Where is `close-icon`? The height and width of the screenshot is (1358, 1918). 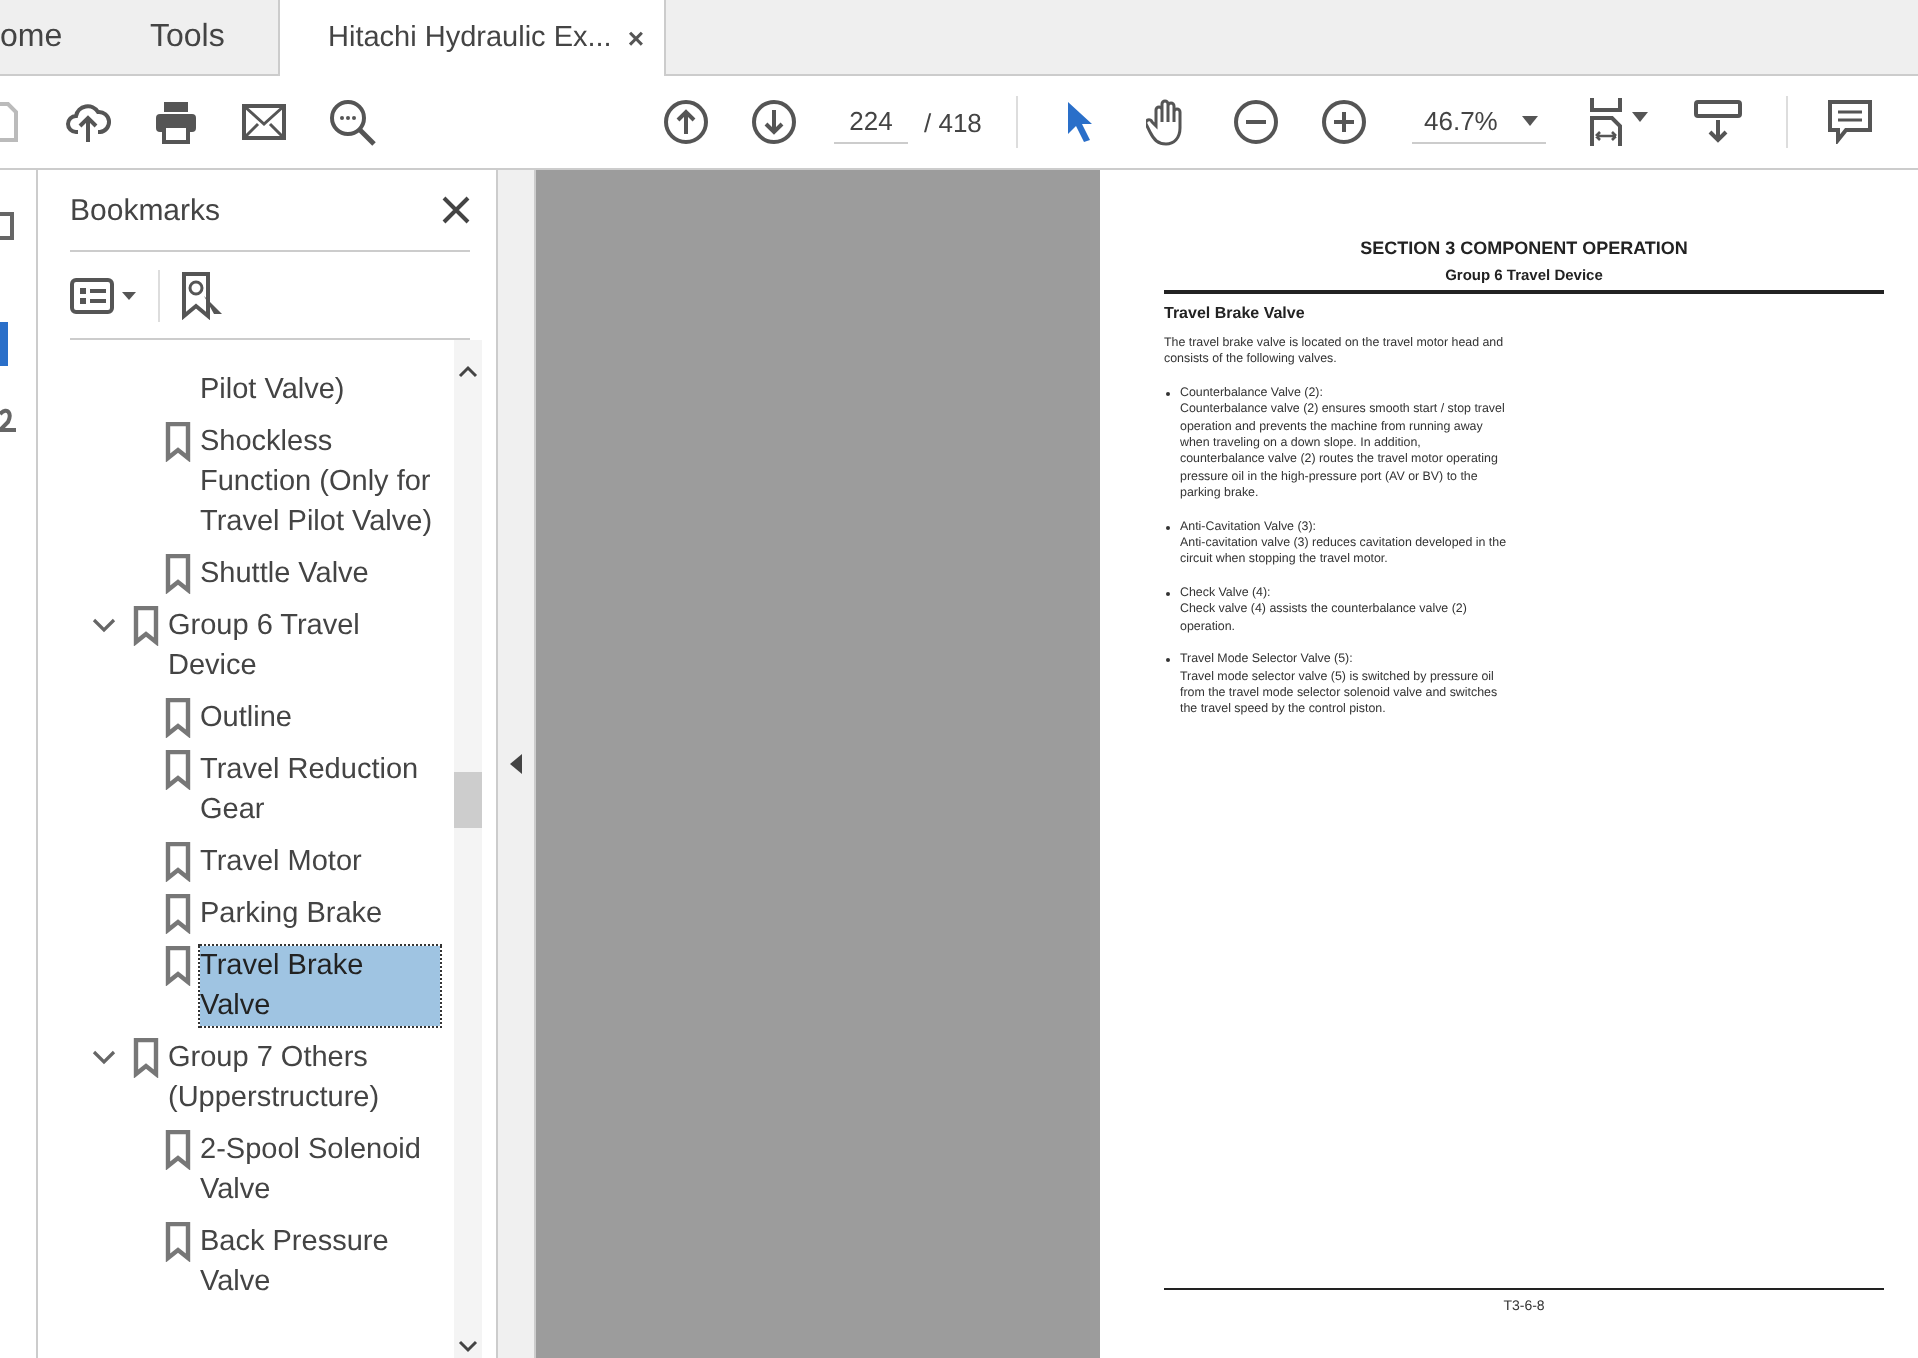
close-icon is located at coordinates (456, 210).